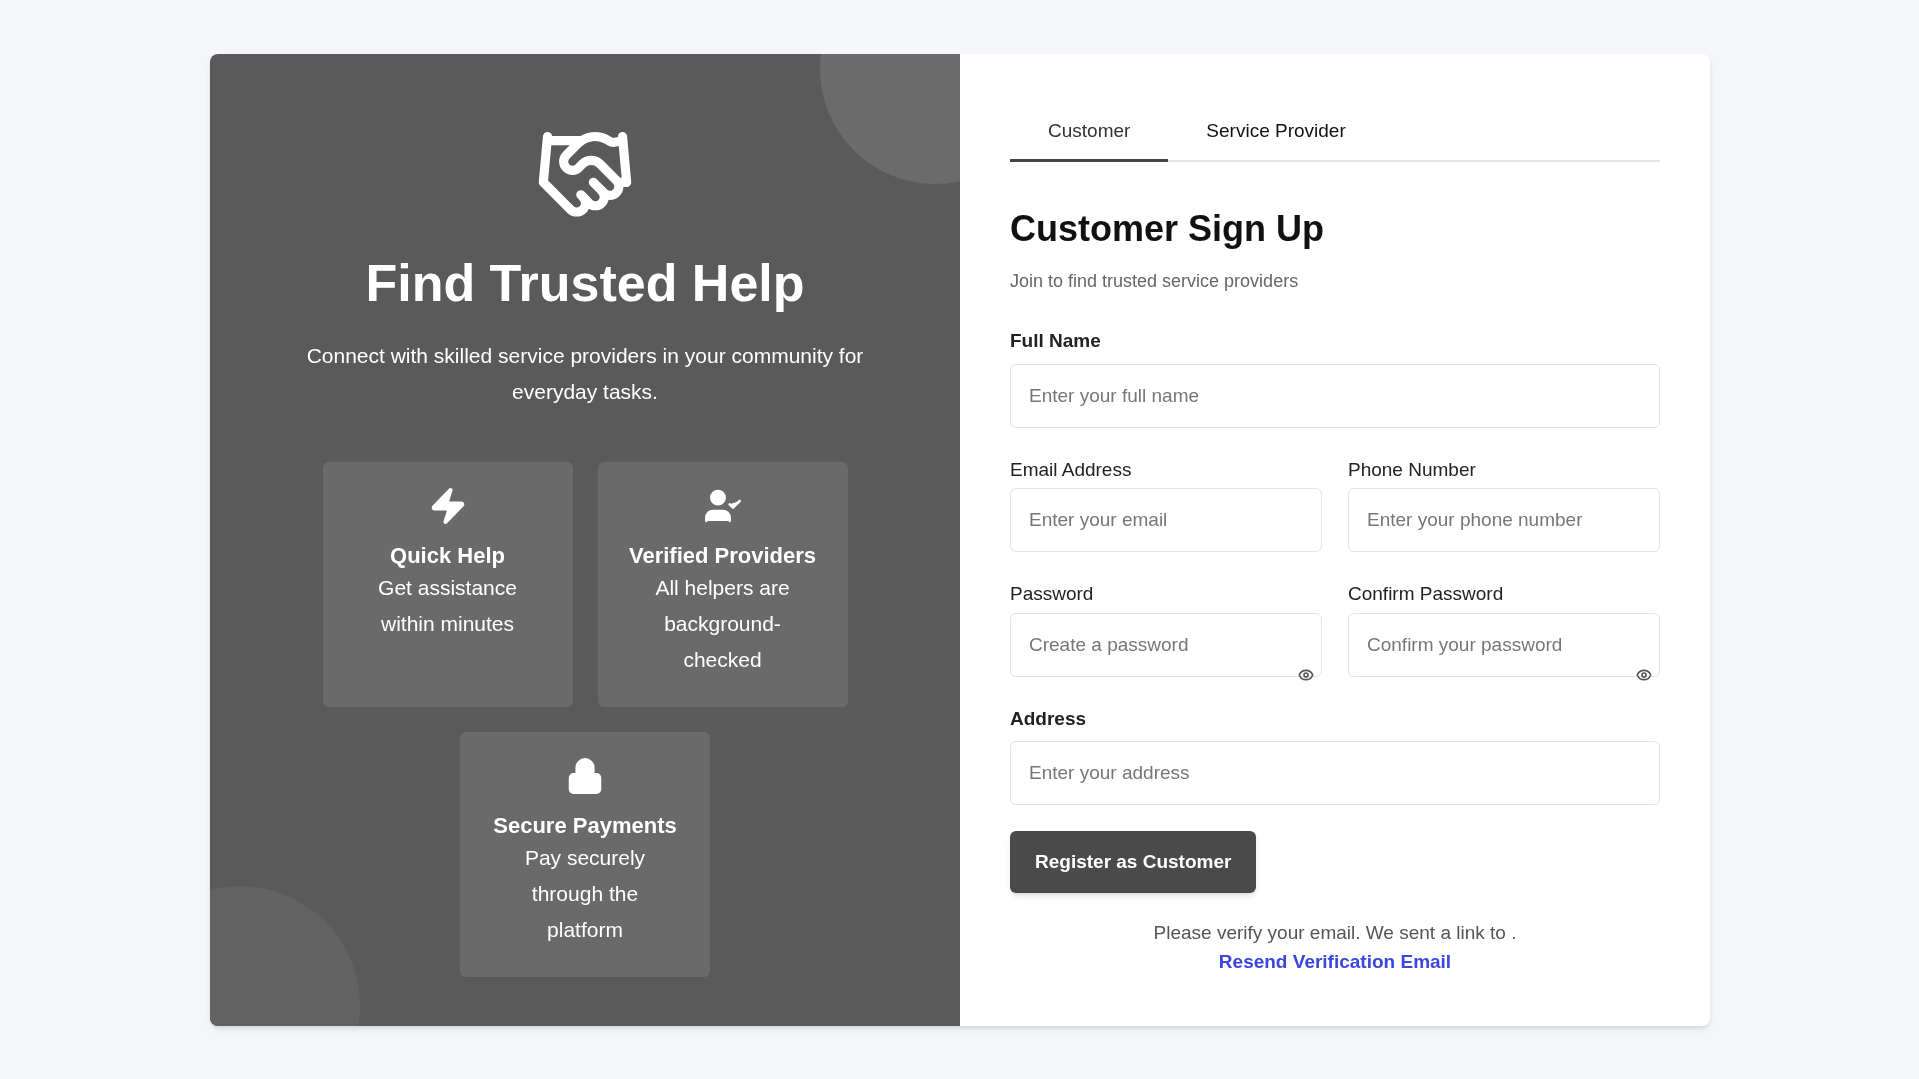 This screenshot has height=1079, width=1919. What do you see at coordinates (1426, 594) in the screenshot?
I see `field-label: Confirm Password` at bounding box center [1426, 594].